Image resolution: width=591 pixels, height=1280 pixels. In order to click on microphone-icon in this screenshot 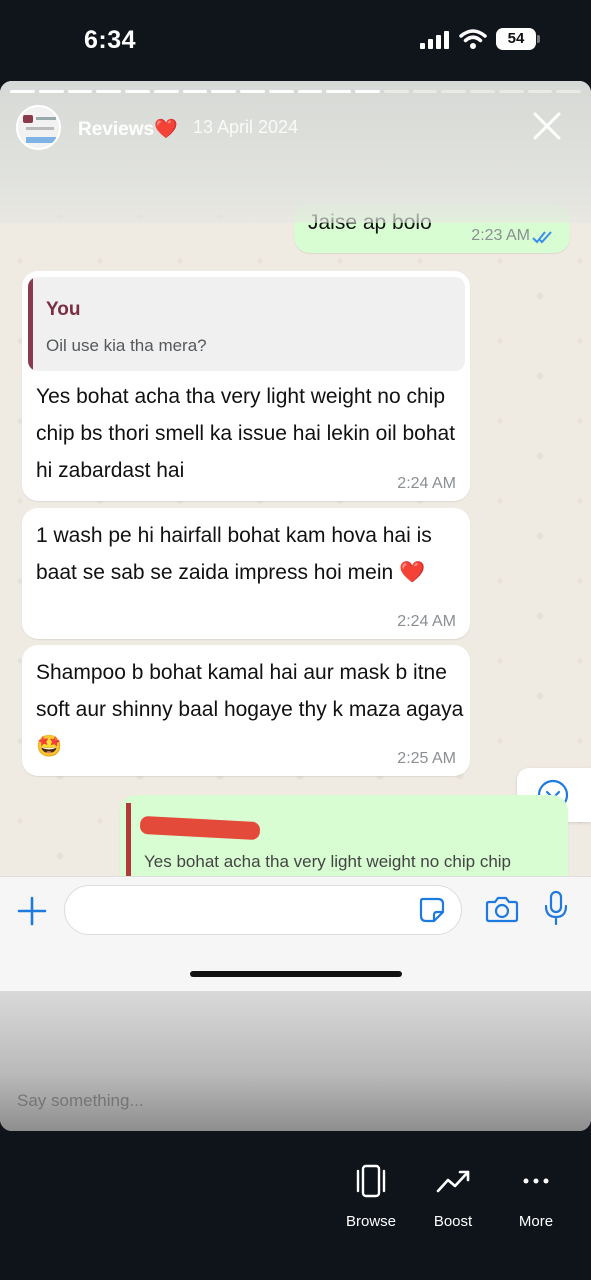, I will do `click(556, 908)`.